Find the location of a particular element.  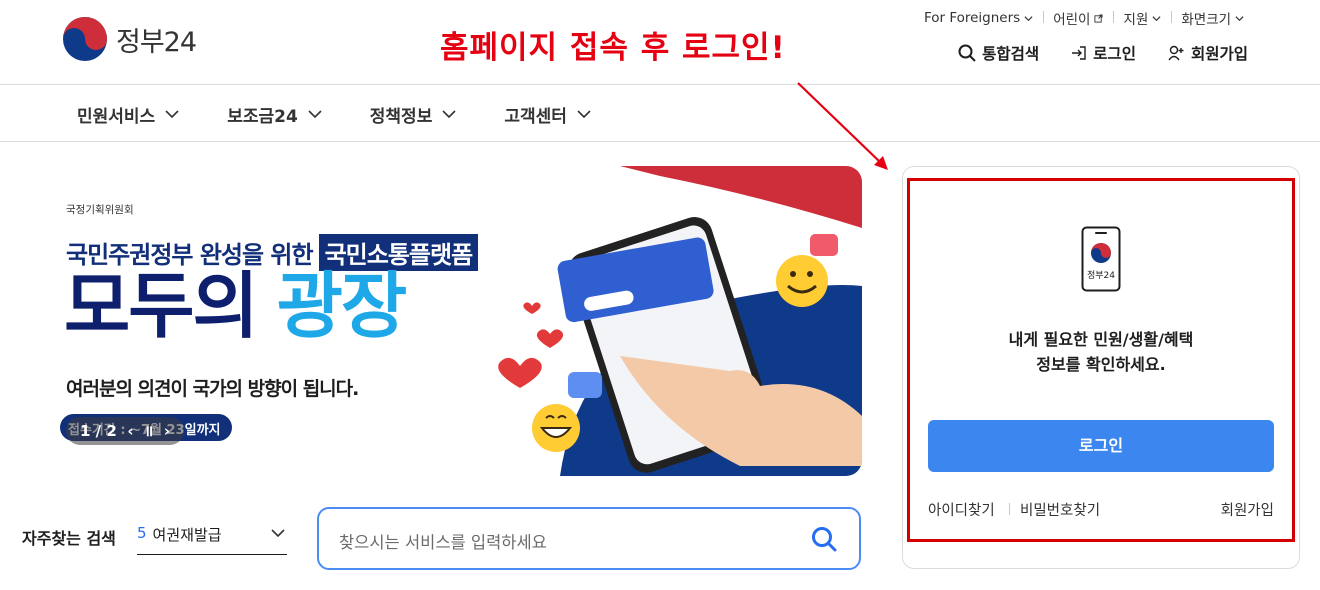

util-support: 지원 is located at coordinates (1142, 18).